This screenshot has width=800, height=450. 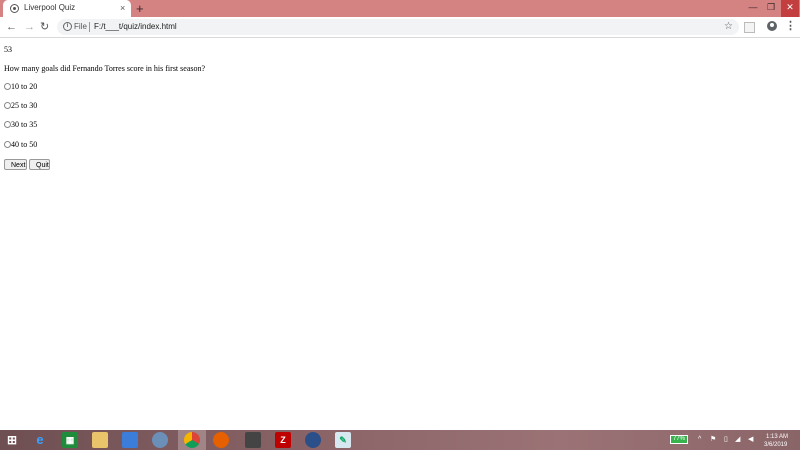 What do you see at coordinates (8, 49) in the screenshot?
I see `score-text: 53` at bounding box center [8, 49].